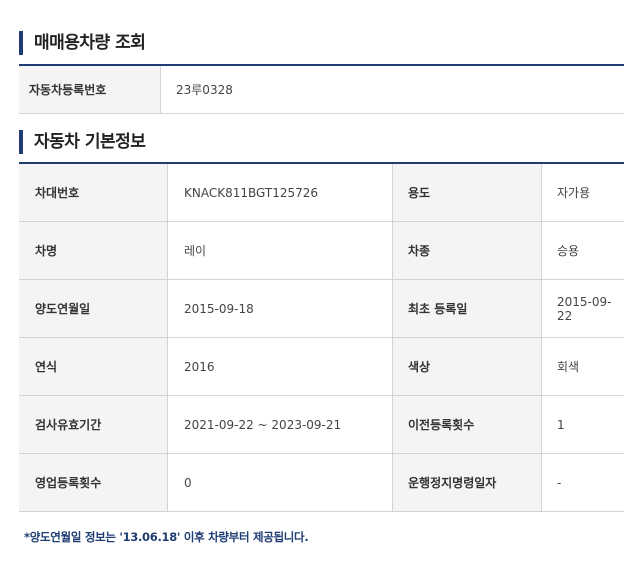 The width and height of the screenshot is (624, 571). What do you see at coordinates (559, 482) in the screenshot?
I see `suspension-order-date-value: -` at bounding box center [559, 482].